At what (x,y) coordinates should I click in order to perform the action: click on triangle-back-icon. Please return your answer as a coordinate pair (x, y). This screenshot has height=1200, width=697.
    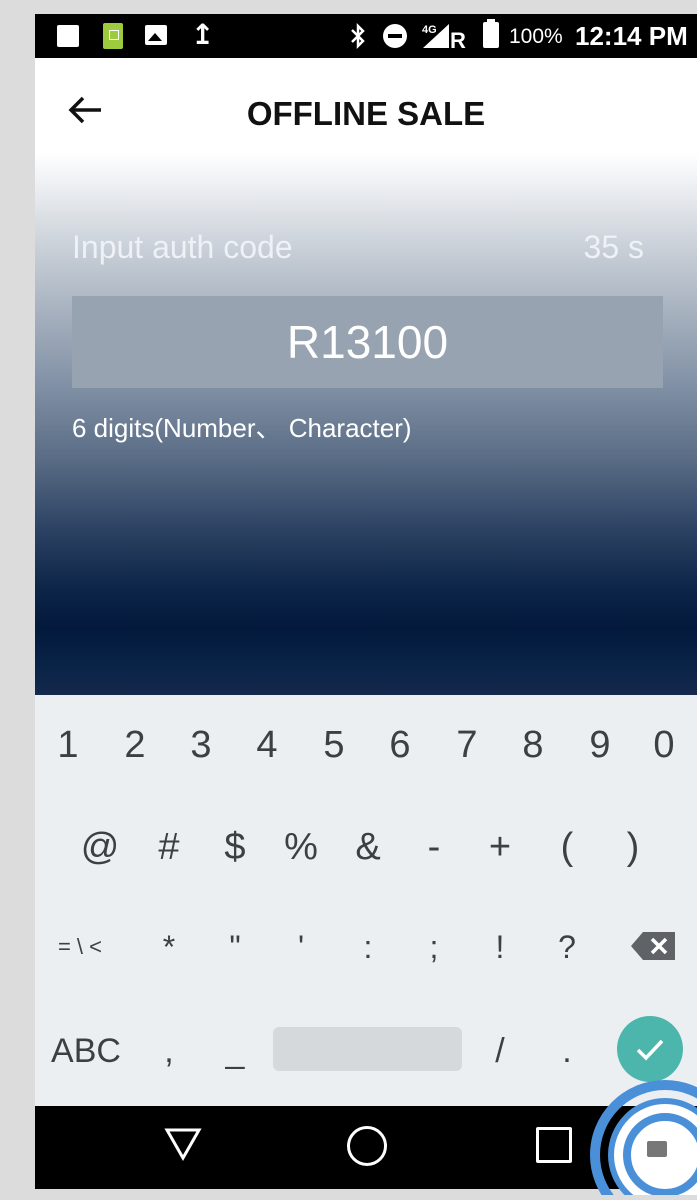
    Looking at the image, I should click on (183, 1145).